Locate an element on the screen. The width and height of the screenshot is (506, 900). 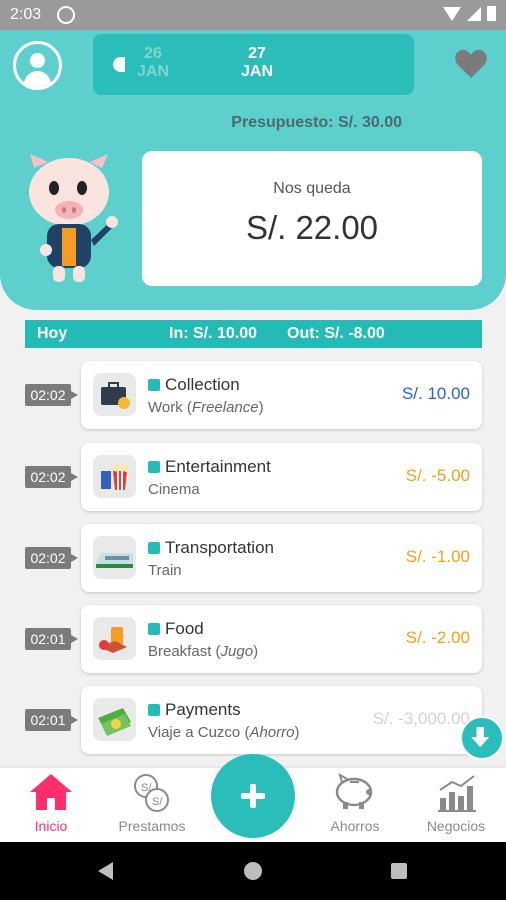
add-transaction-button is located at coordinates (253, 796).